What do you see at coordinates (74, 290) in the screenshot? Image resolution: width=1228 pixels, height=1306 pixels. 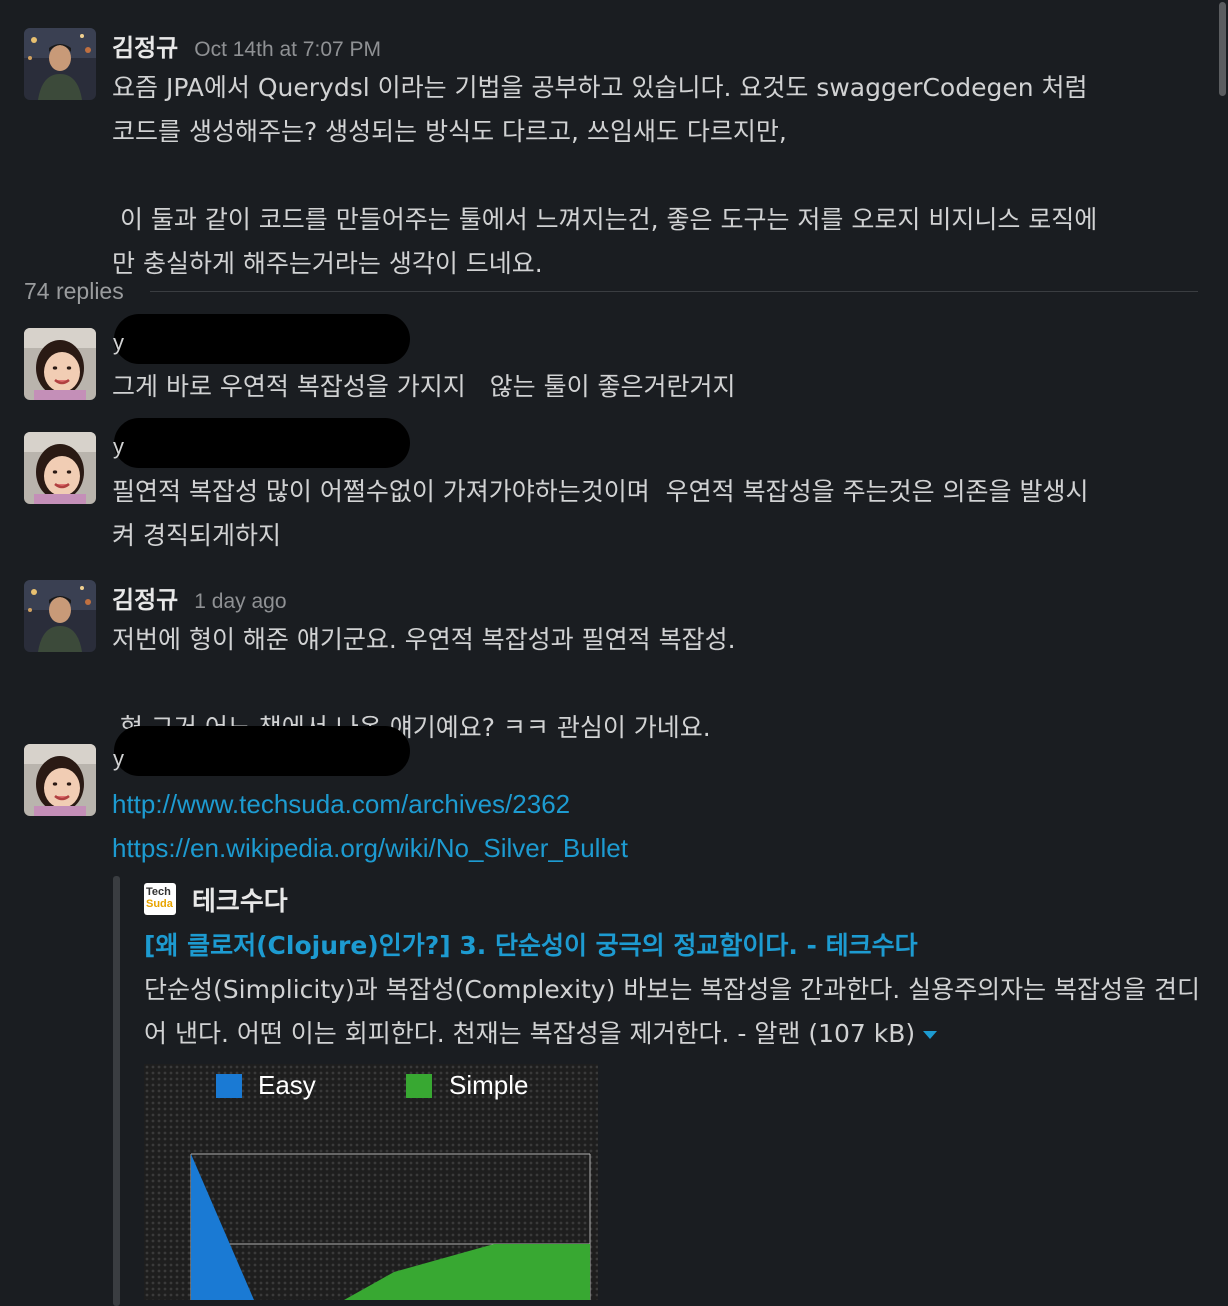 I see `replies-count: 74 replies` at bounding box center [74, 290].